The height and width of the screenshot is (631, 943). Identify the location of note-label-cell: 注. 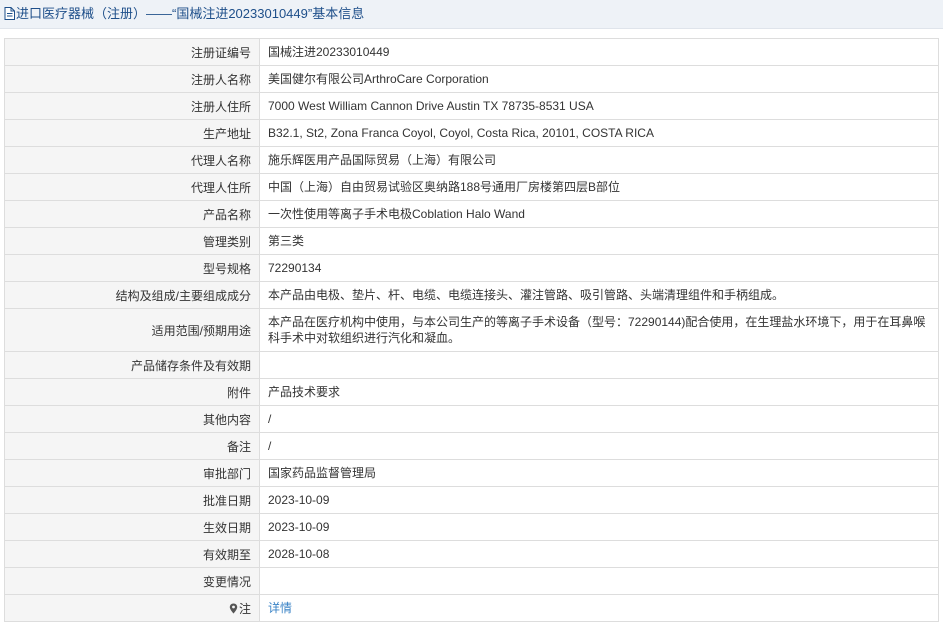
(132, 608).